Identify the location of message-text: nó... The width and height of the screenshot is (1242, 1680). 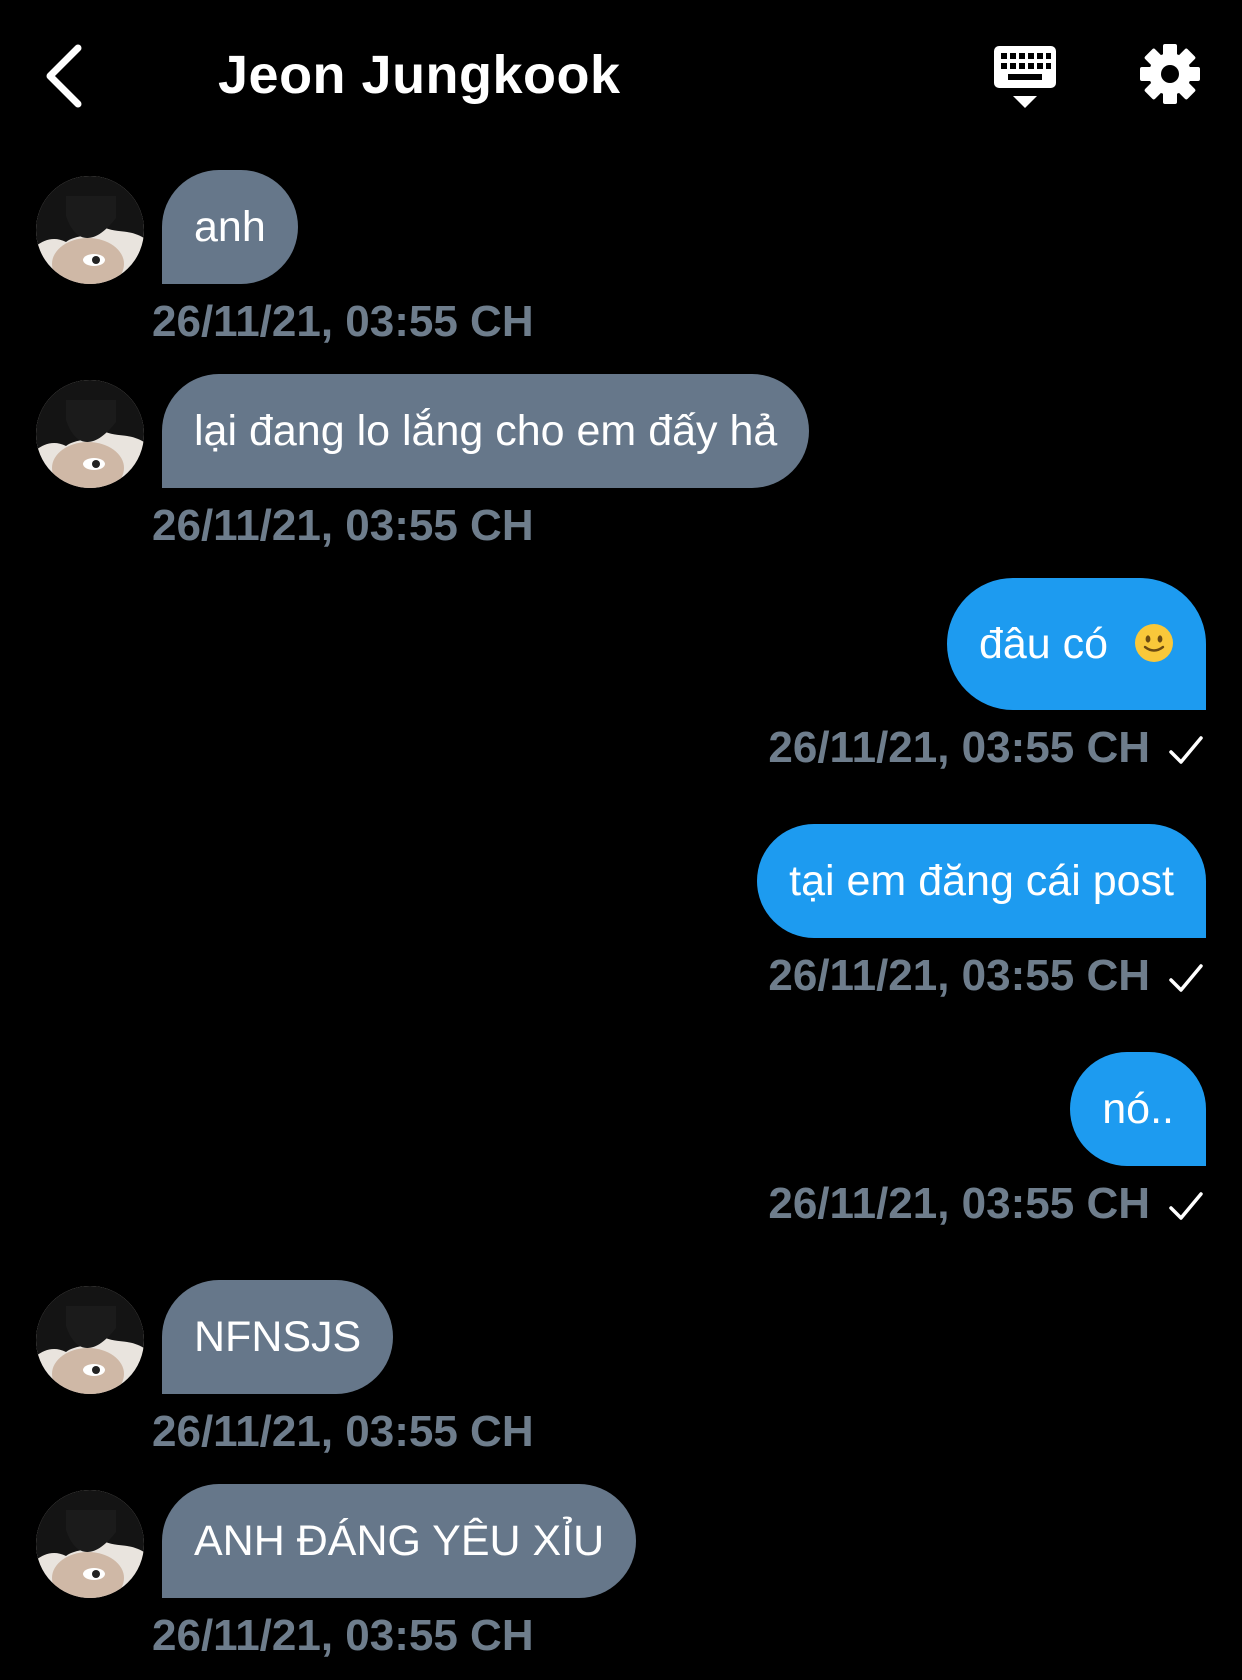
(1138, 1109).